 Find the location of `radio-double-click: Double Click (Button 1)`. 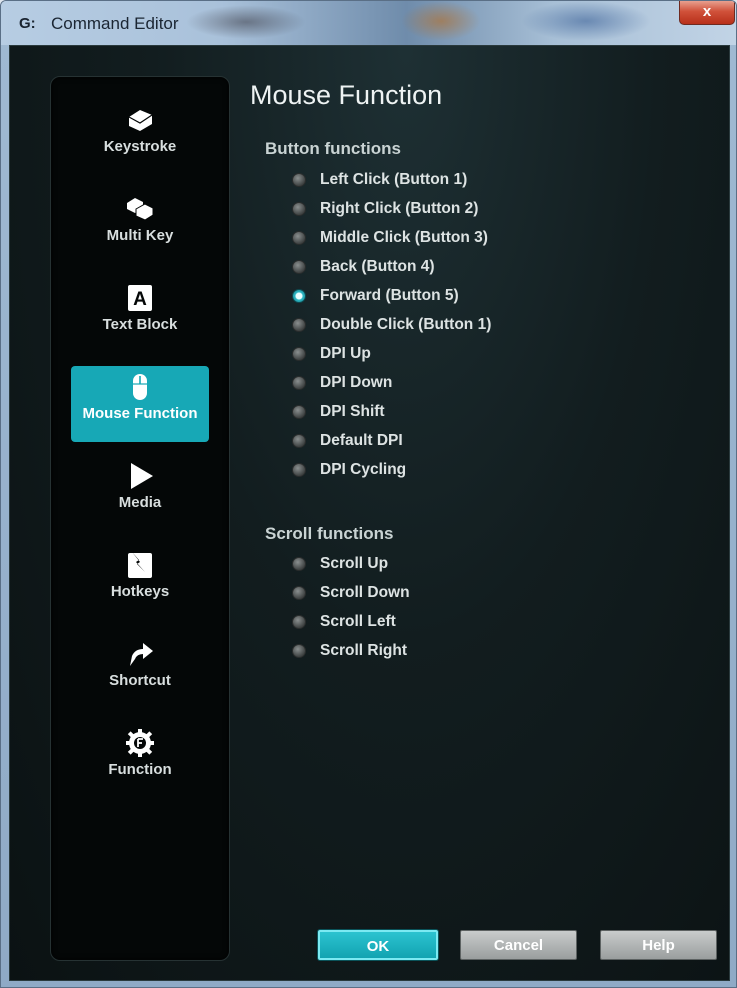

radio-double-click: Double Click (Button 1) is located at coordinates (391, 325).